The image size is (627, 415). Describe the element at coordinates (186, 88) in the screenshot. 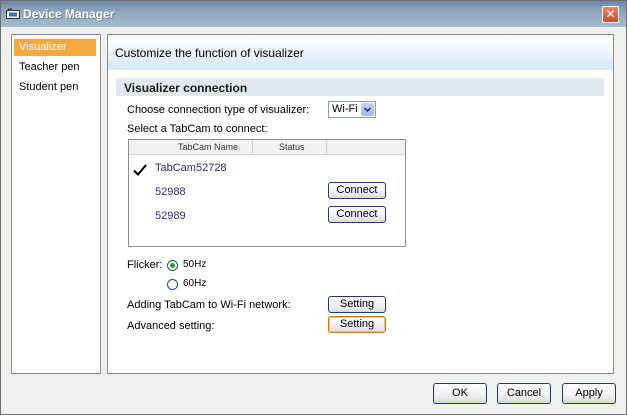

I see `section-title: Visualizer connection` at that location.